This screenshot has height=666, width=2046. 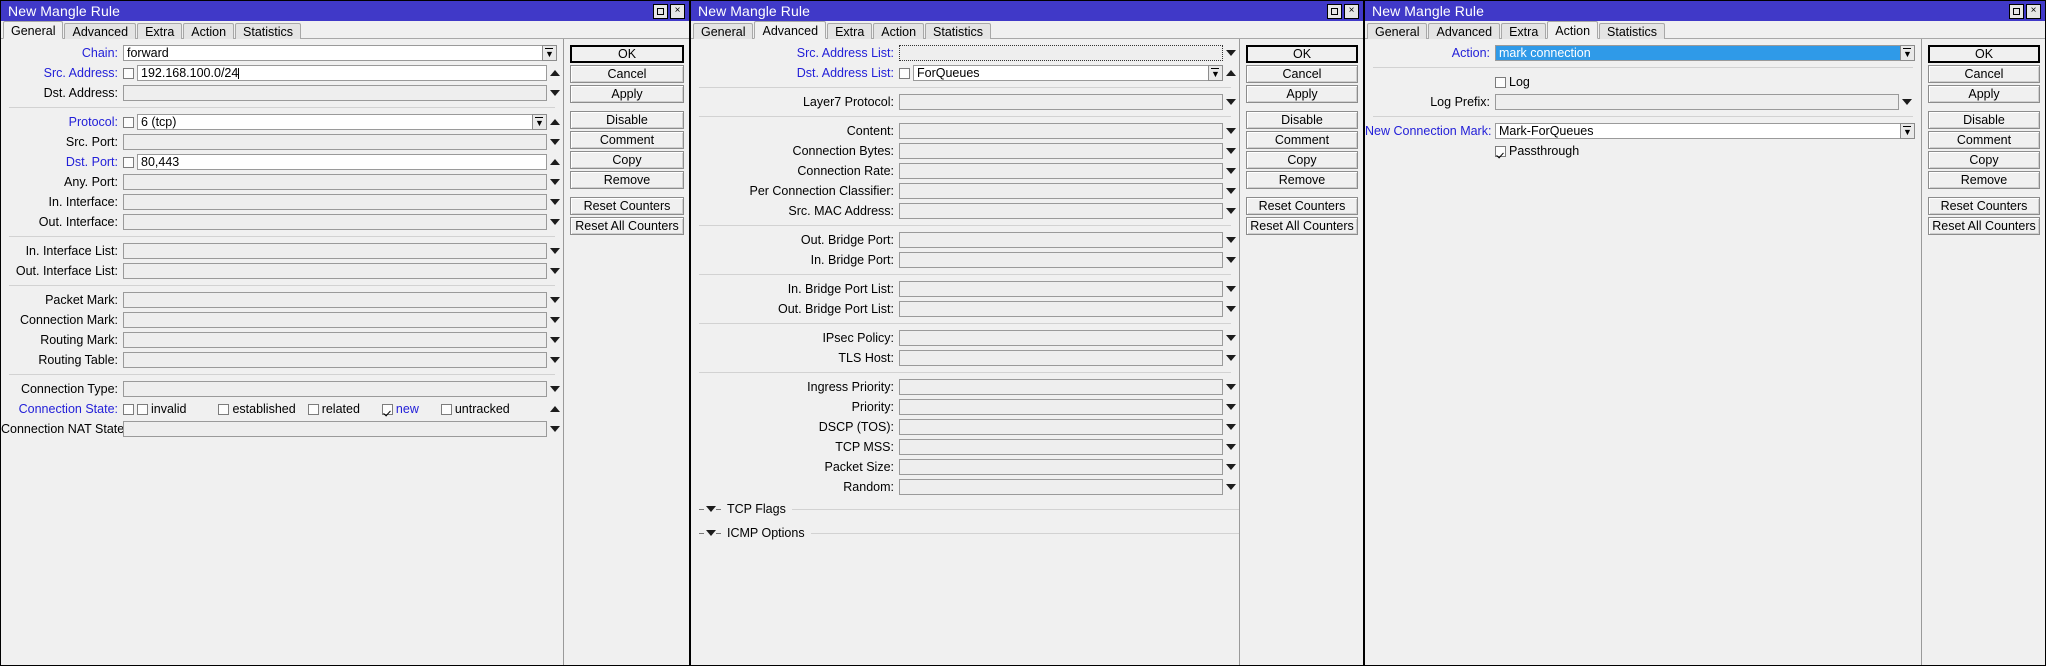 I want to click on action-dropdown-icon: ▼, so click(x=1907, y=53).